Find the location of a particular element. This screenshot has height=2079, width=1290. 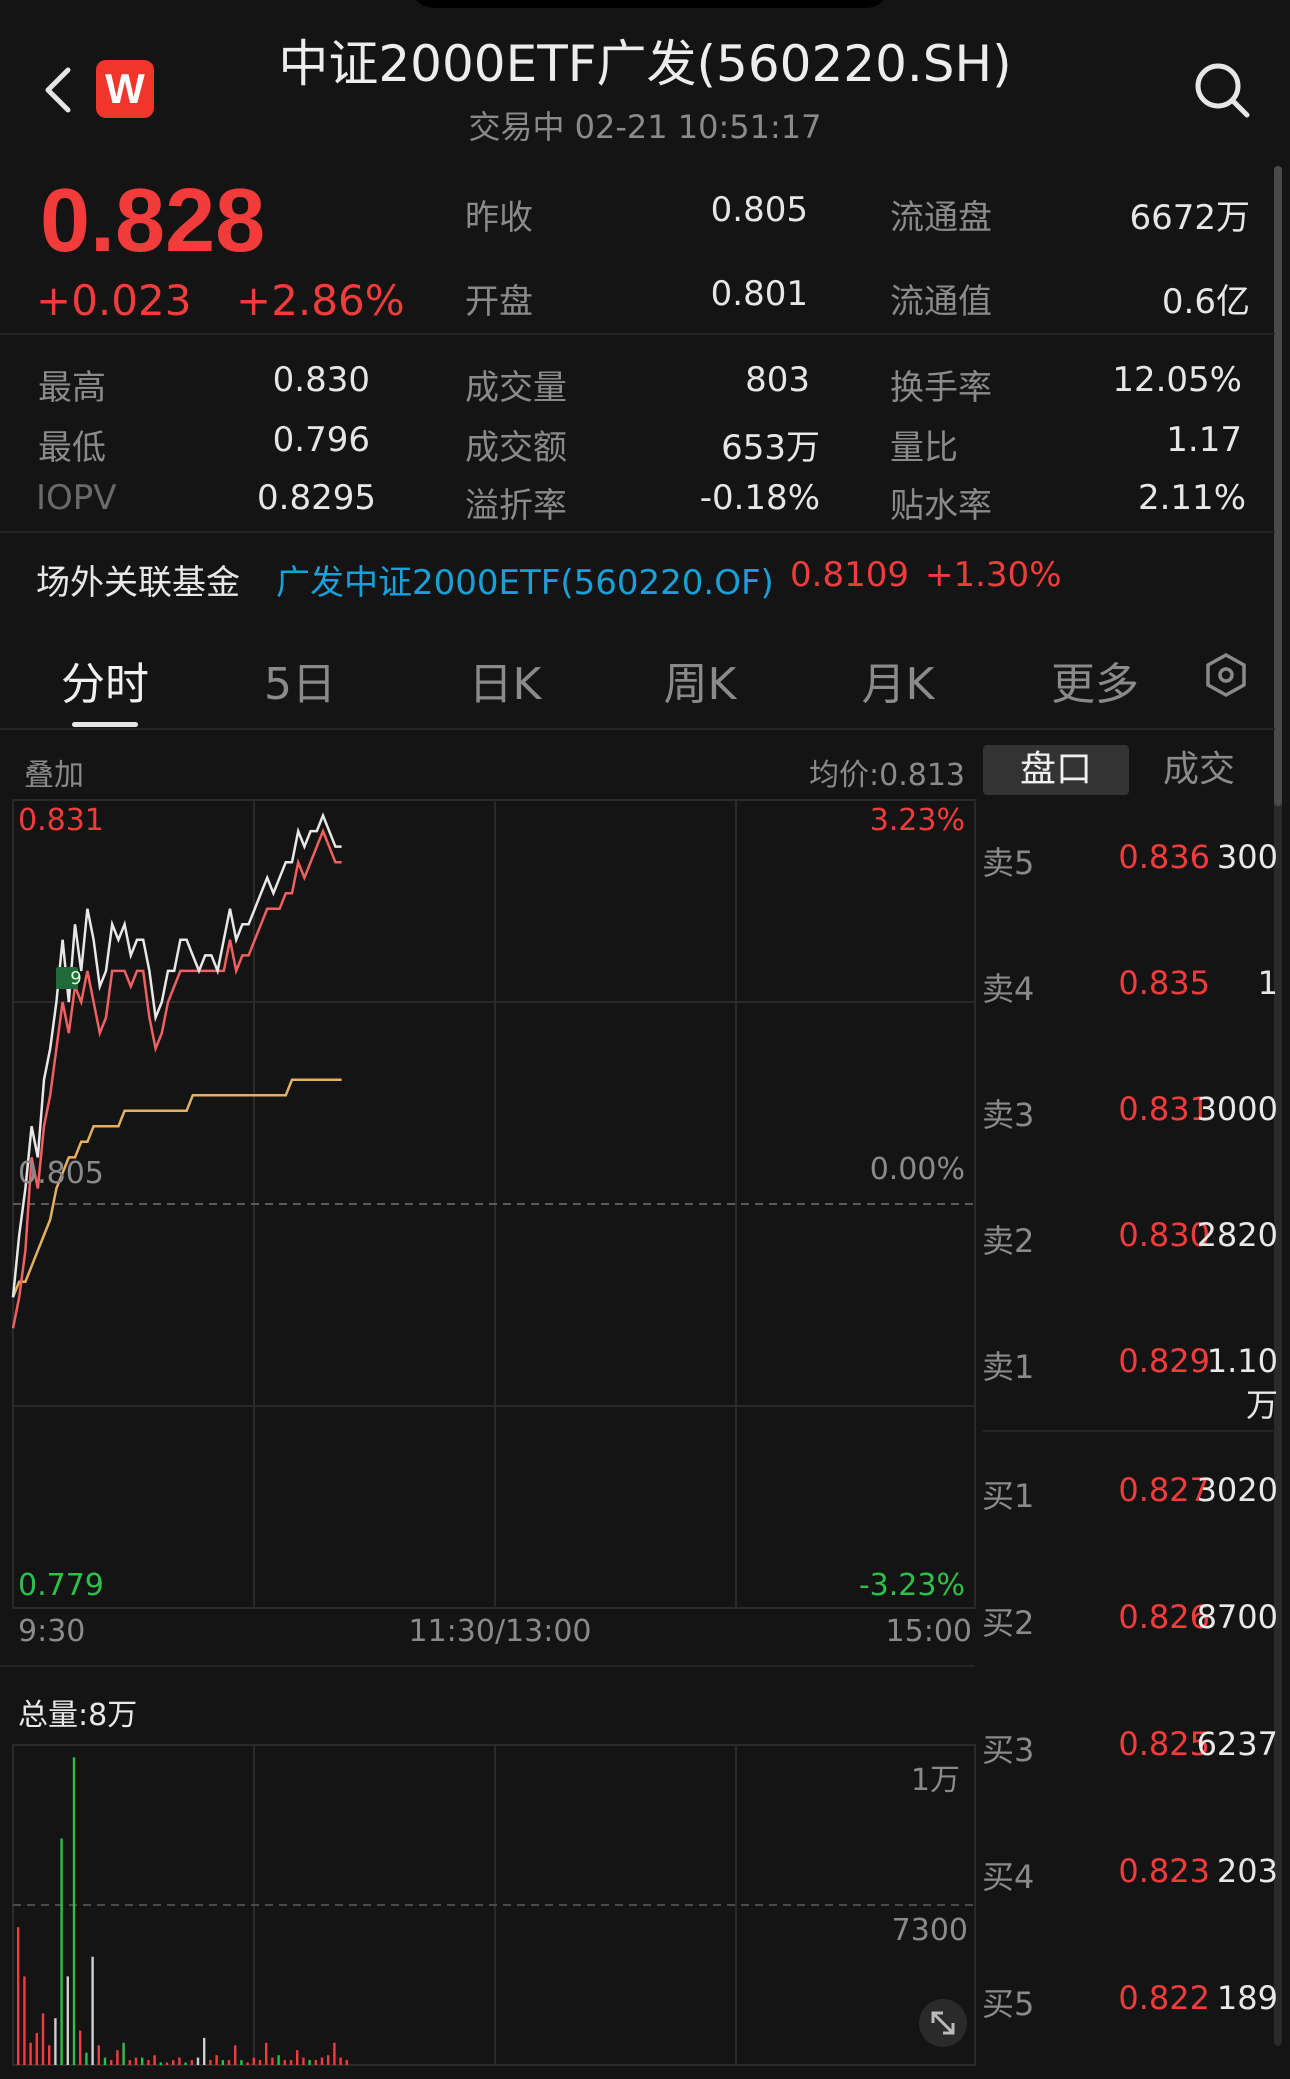

high-label: 最高 is located at coordinates (72, 388).